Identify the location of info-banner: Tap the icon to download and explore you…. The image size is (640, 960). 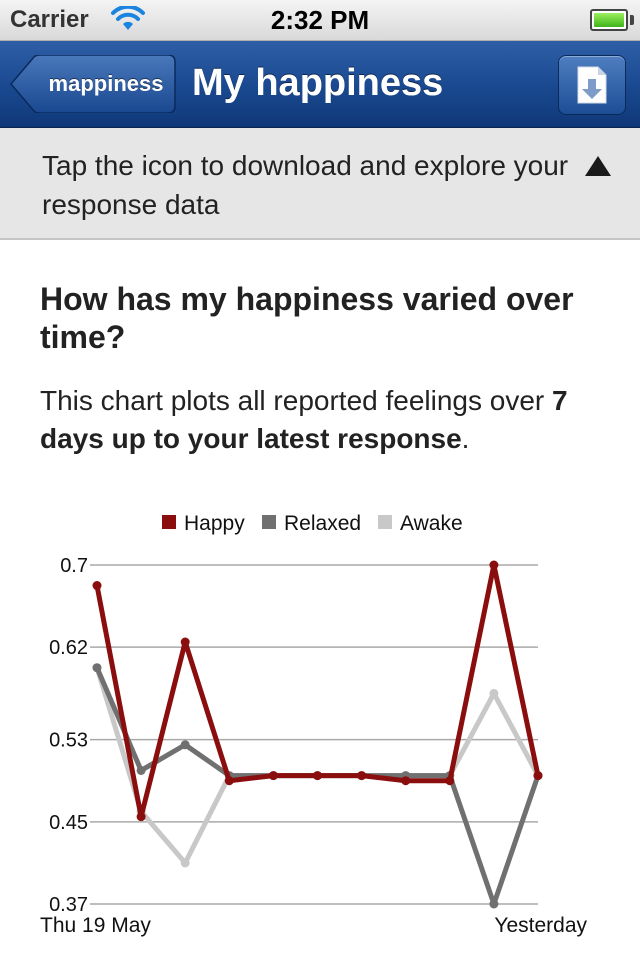
(320, 184).